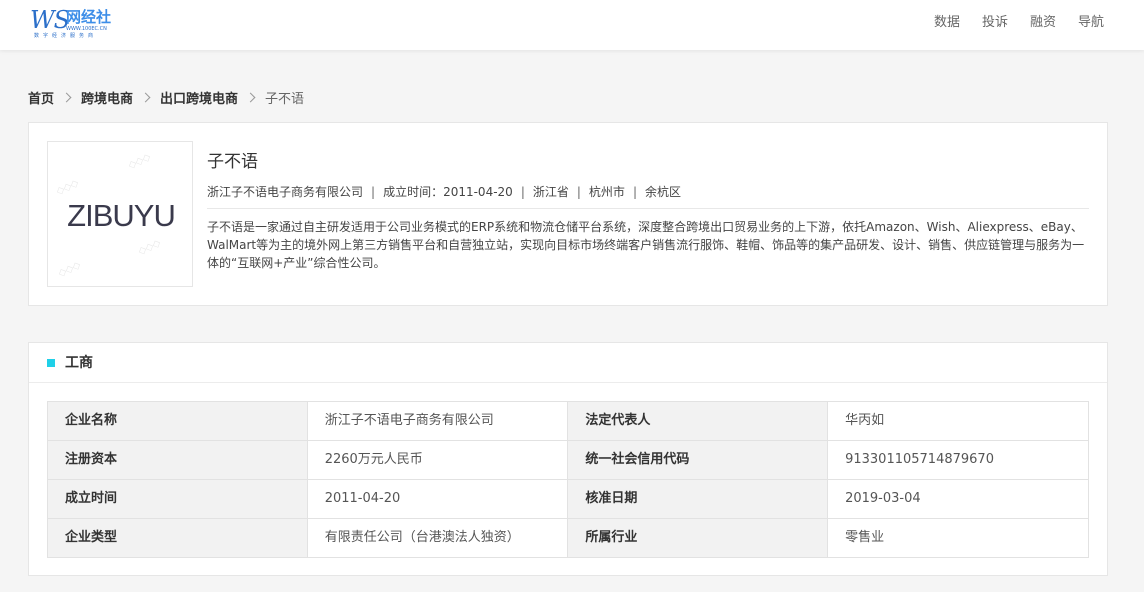 The image size is (1144, 592). Describe the element at coordinates (698, 499) in the screenshot. I see `field-label: 核准日期` at that location.